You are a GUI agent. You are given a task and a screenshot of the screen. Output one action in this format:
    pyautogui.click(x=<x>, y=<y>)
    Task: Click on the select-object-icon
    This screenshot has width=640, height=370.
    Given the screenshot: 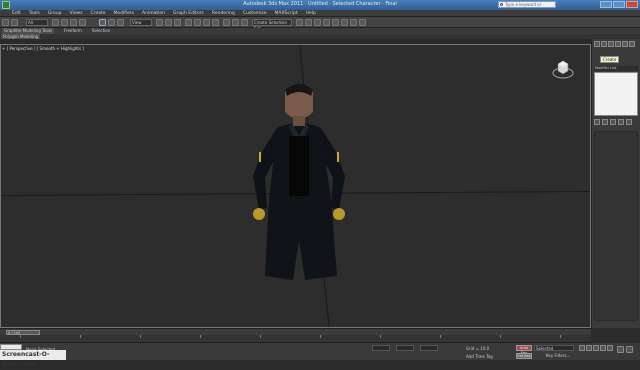 What is the action you would take?
    pyautogui.click(x=55, y=22)
    